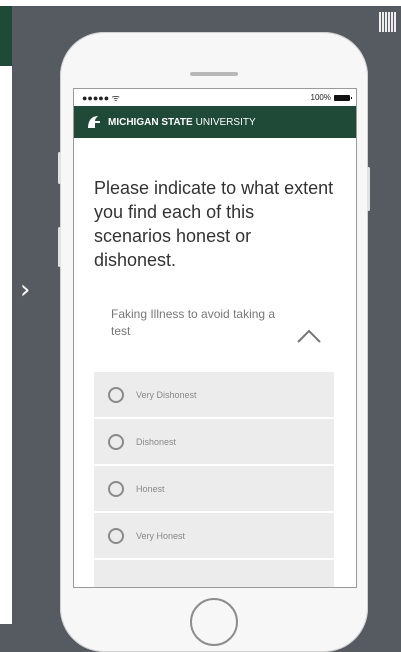  Describe the element at coordinates (193, 322) in the screenshot. I see `subquestion-text: Faking Illness to avoid taking a test` at that location.